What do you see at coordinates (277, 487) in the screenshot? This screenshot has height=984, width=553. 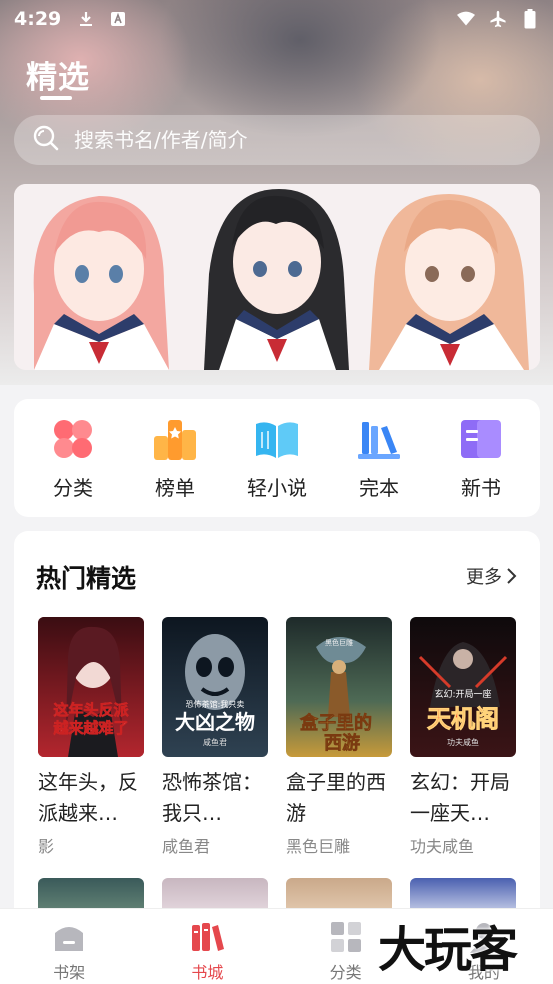 I see `shortcut-label: 轻小说` at bounding box center [277, 487].